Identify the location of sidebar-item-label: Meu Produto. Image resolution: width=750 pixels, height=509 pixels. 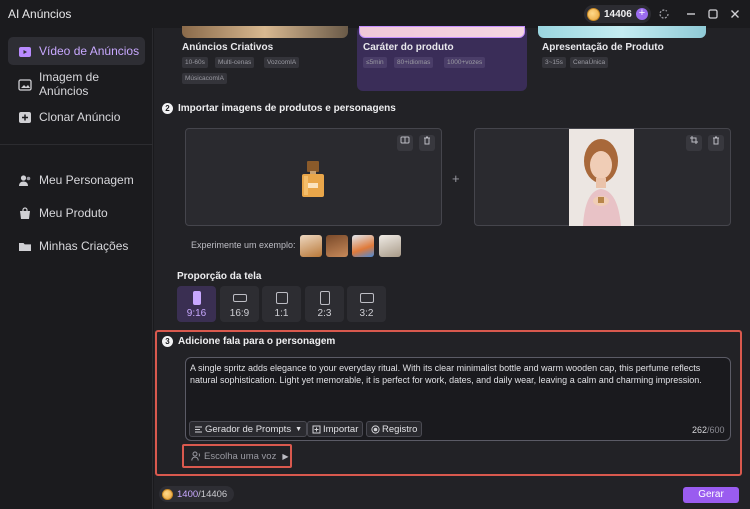
(73, 213).